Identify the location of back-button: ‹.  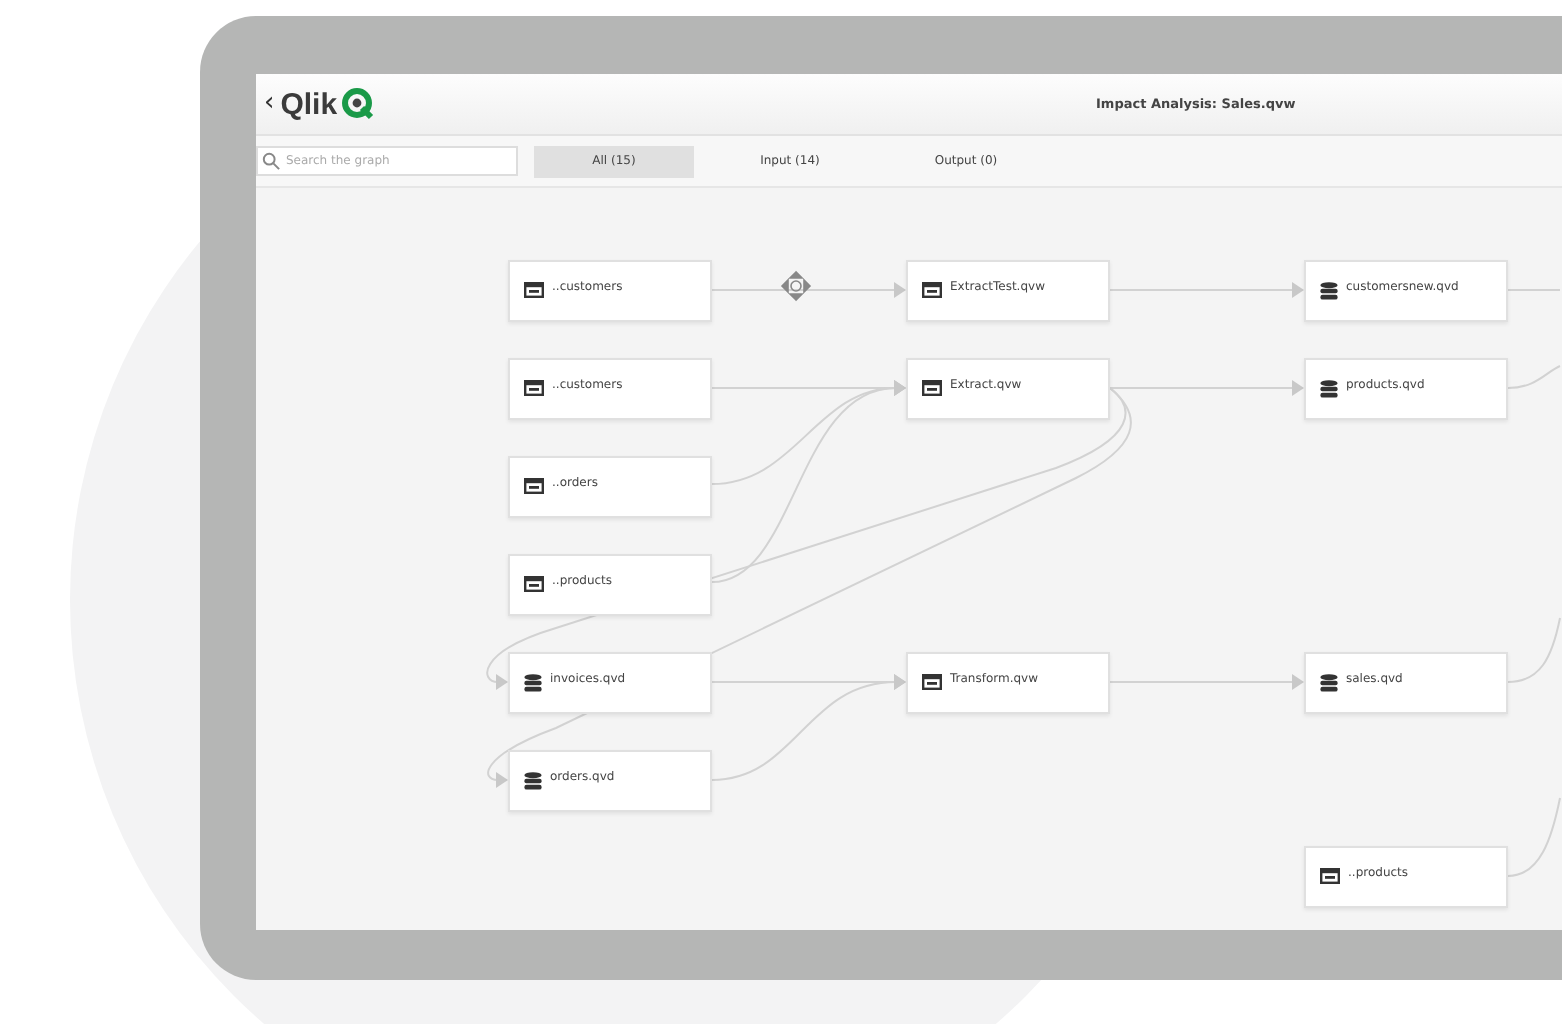
(265, 104).